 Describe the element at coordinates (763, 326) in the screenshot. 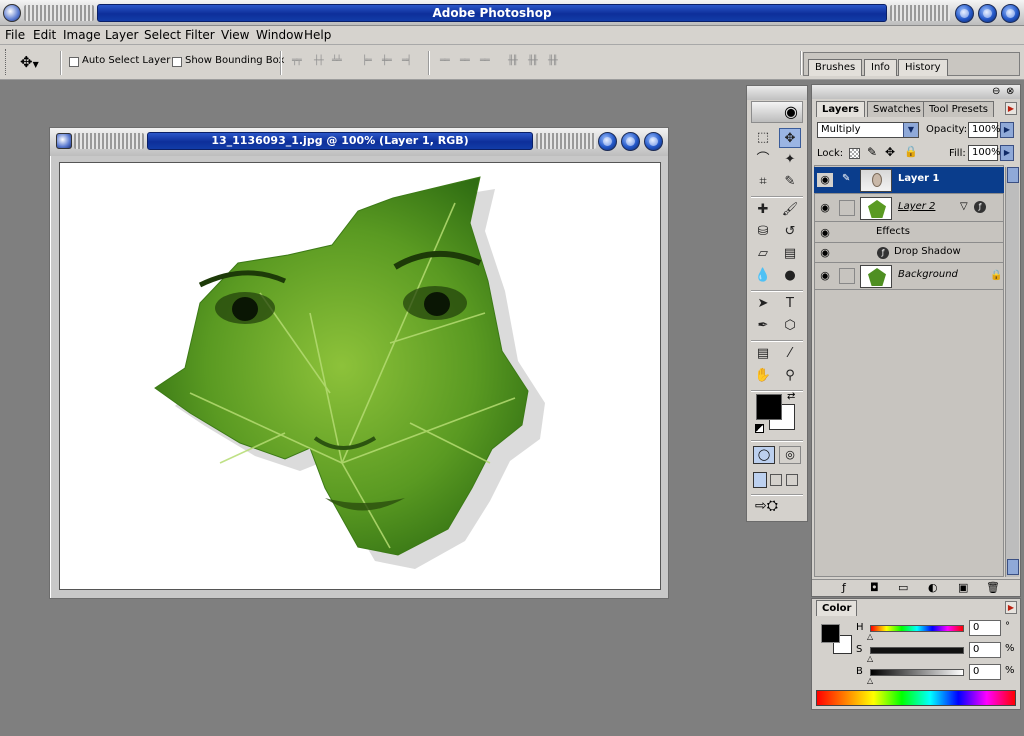

I see `pen-tool-icon: ✒` at that location.